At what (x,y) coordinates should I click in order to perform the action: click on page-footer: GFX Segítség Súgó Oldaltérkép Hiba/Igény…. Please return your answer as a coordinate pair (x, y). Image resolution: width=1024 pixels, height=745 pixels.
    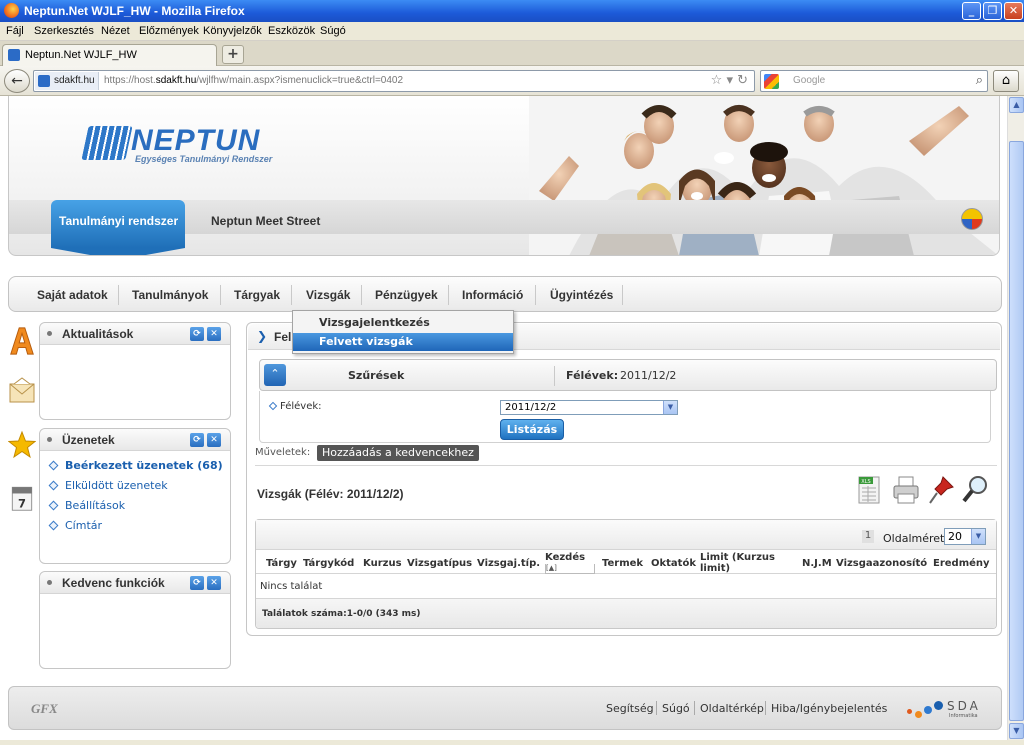
    Looking at the image, I should click on (505, 708).